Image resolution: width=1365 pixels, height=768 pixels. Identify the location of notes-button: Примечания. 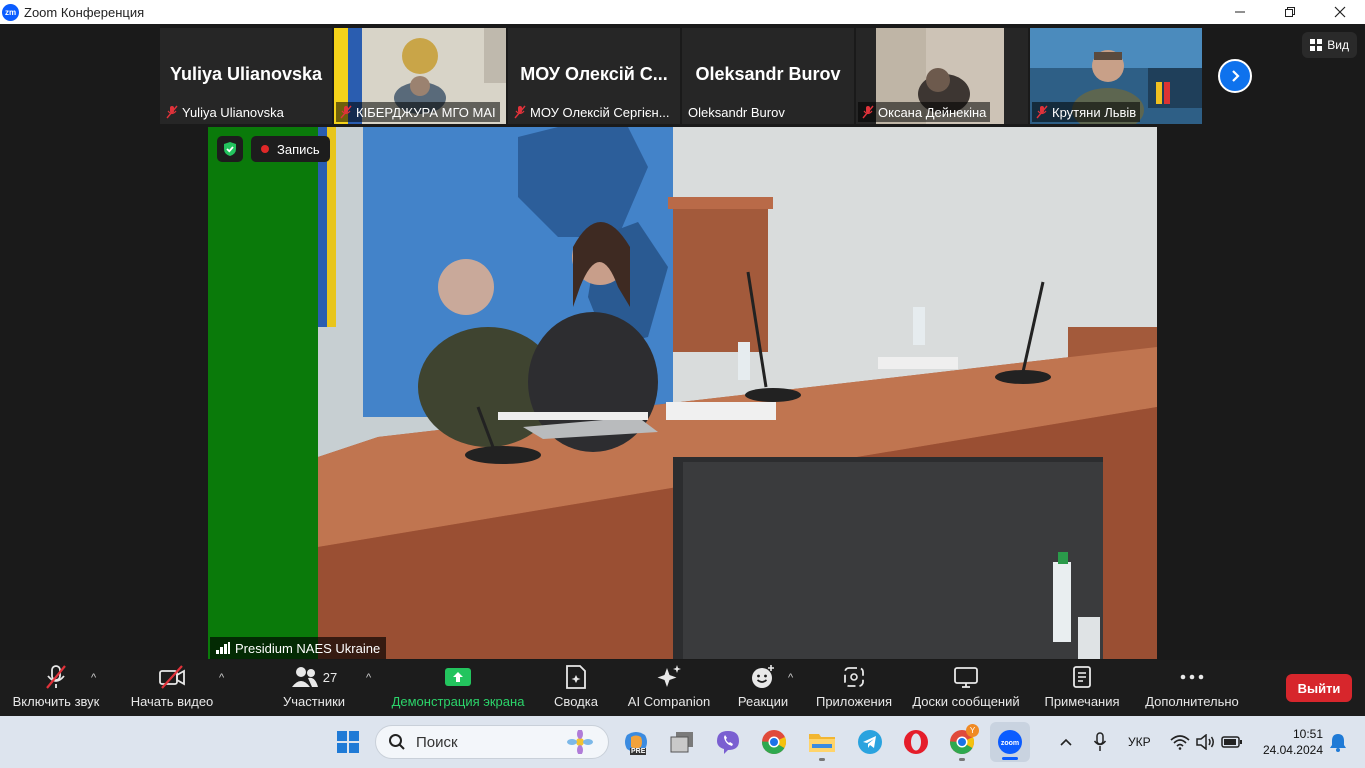
(1082, 688).